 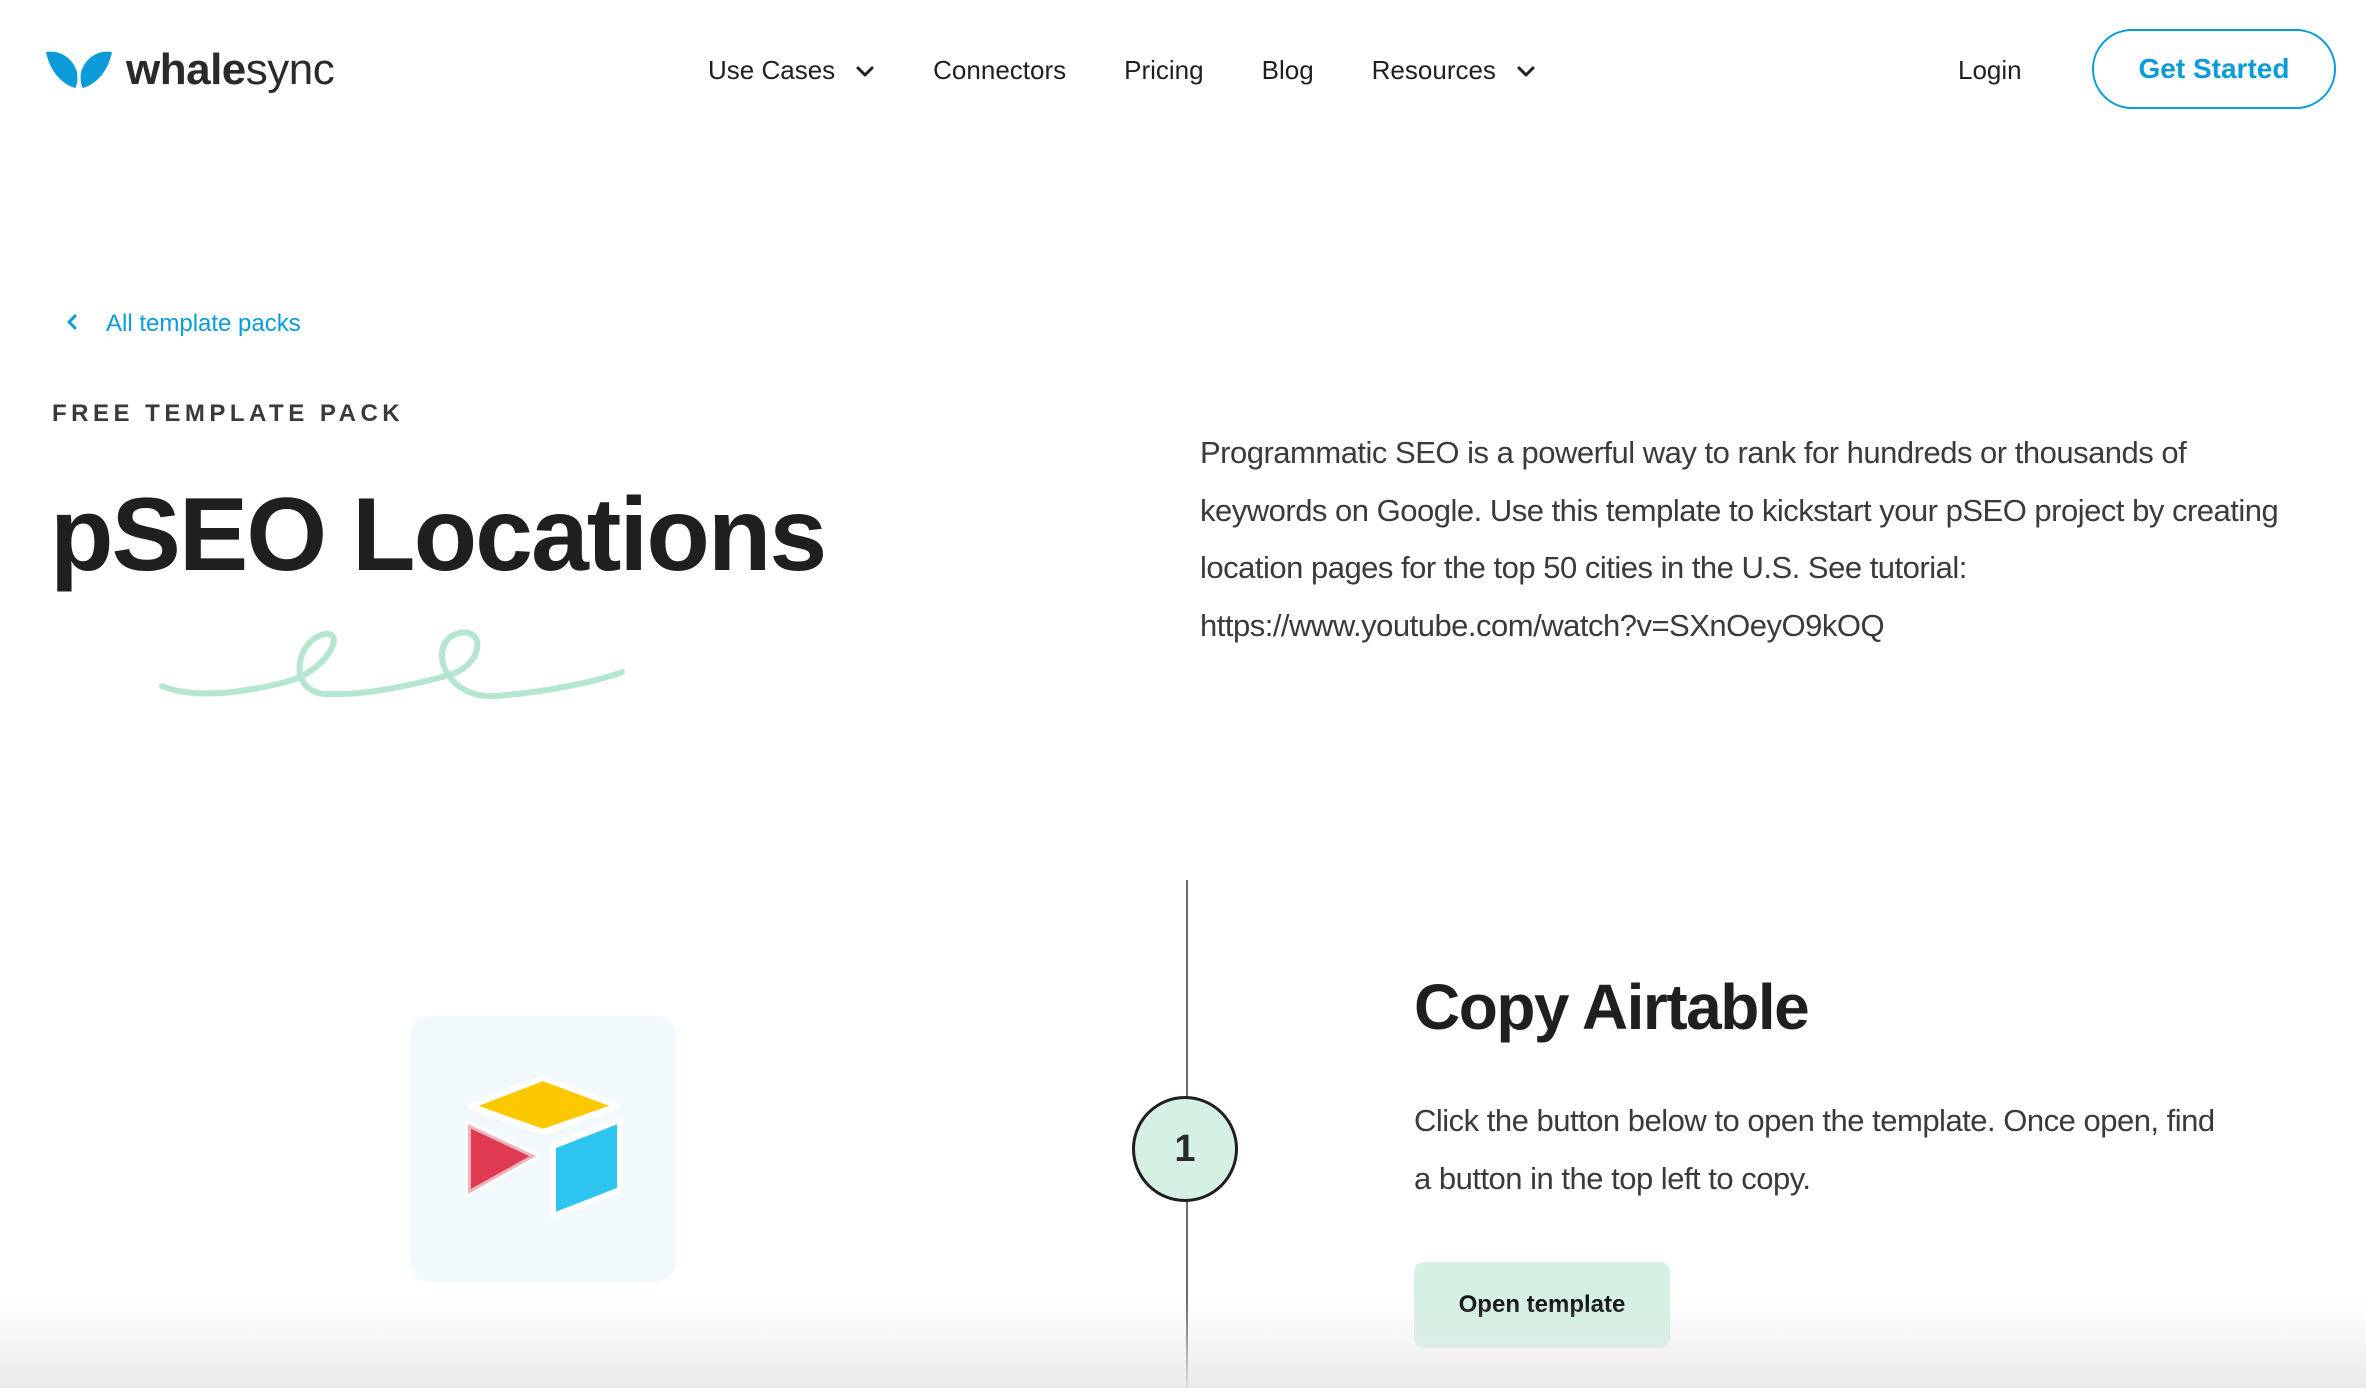 I want to click on nav-pricing: Pricing, so click(x=1163, y=70).